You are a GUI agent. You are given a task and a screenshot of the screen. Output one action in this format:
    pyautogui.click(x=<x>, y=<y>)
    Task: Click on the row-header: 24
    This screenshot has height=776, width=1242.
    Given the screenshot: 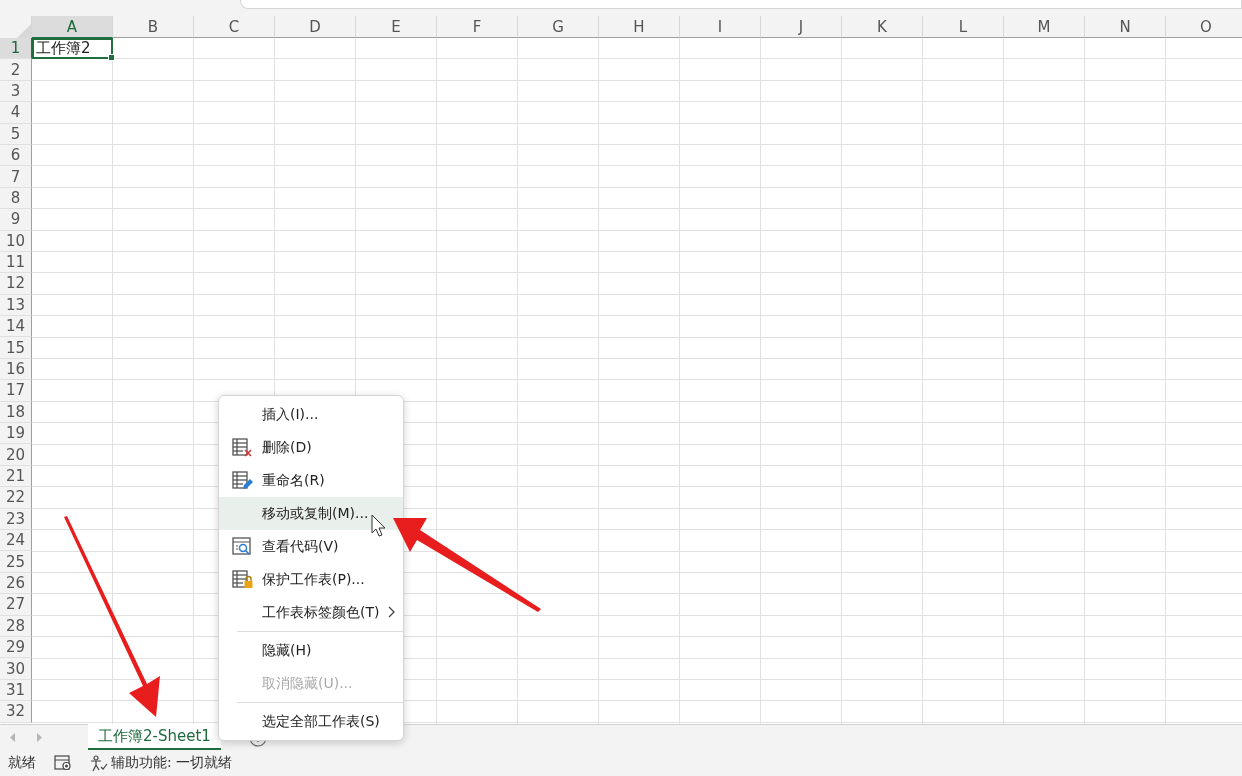 What is the action you would take?
    pyautogui.click(x=16, y=541)
    